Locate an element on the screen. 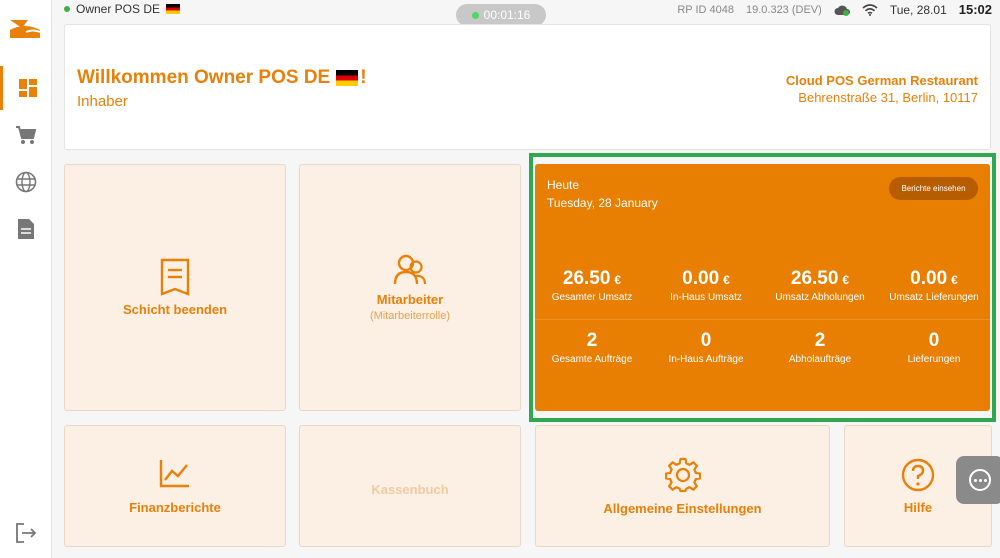 This screenshot has width=1000, height=558. sidebar is located at coordinates (26, 279).